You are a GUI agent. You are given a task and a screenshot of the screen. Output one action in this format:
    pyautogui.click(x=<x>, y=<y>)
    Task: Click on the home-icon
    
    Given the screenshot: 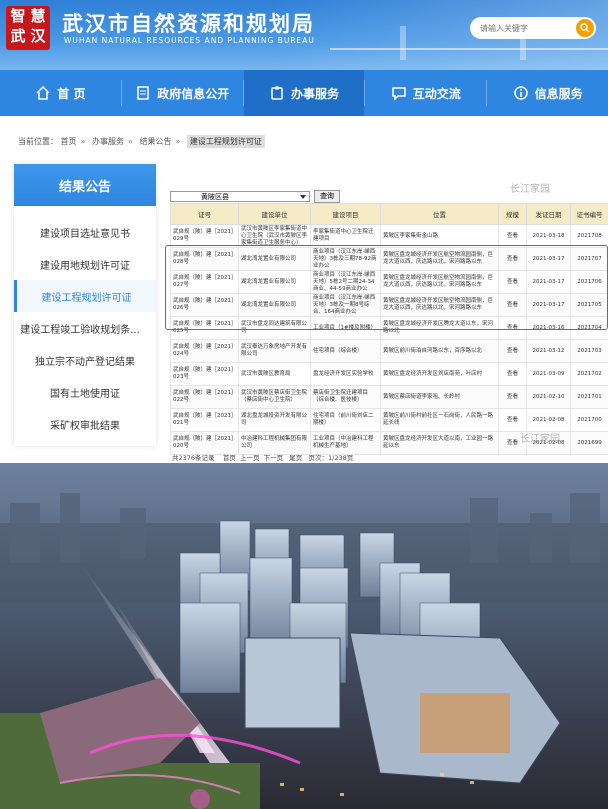 What is the action you would take?
    pyautogui.click(x=43, y=92)
    